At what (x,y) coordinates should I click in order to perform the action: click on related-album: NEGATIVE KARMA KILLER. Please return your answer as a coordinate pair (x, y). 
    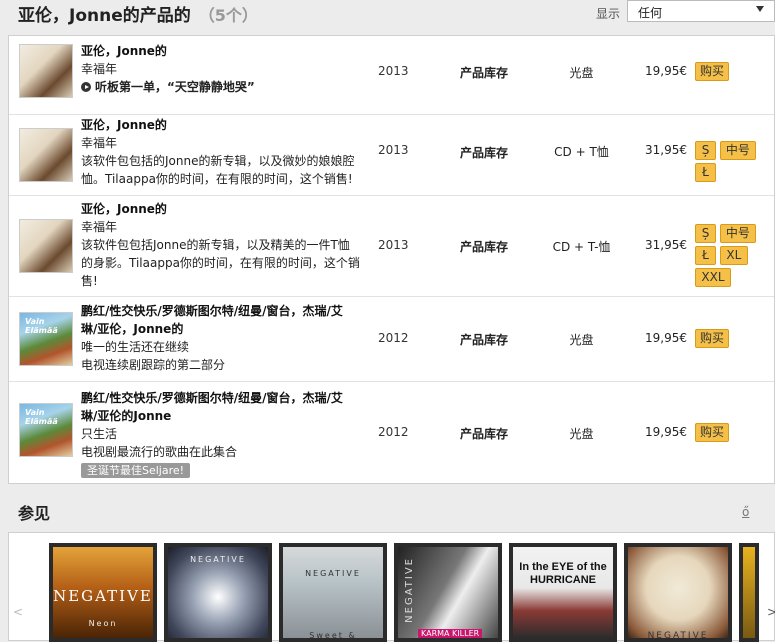
    Looking at the image, I should click on (448, 592).